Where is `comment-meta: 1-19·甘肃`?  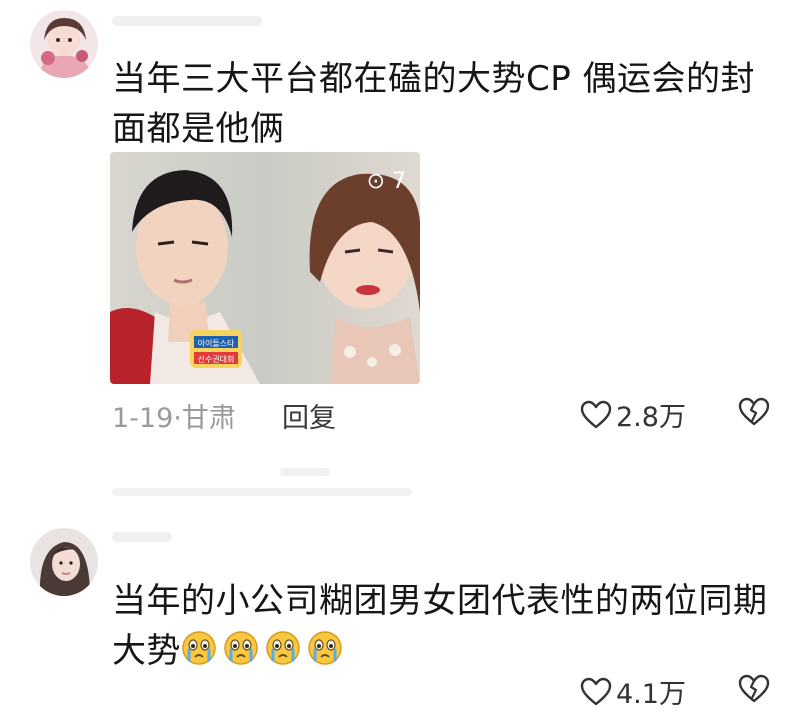
comment-meta: 1-19·甘肃 is located at coordinates (174, 415).